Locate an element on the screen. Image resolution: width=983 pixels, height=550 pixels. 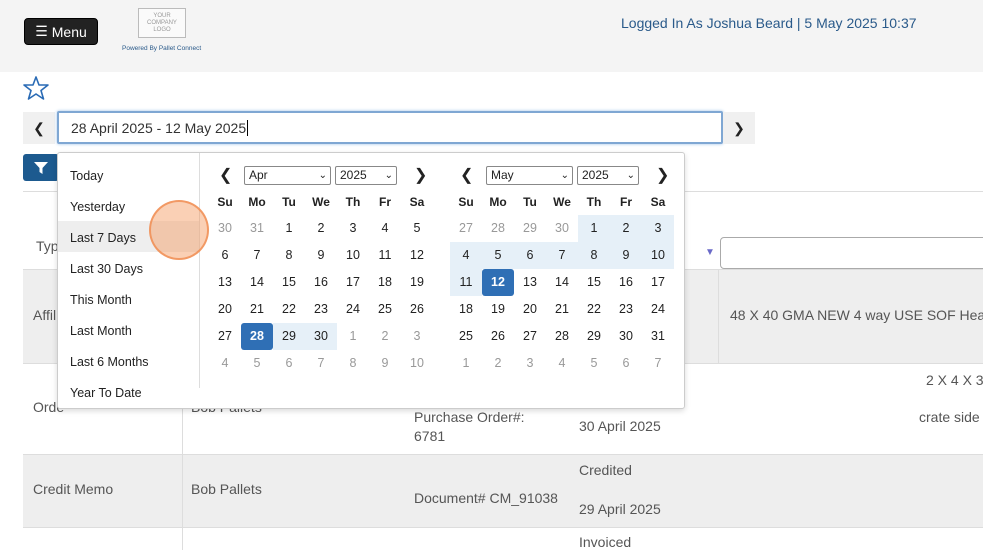
range-yesterday: Yesterday is located at coordinates (129, 205).